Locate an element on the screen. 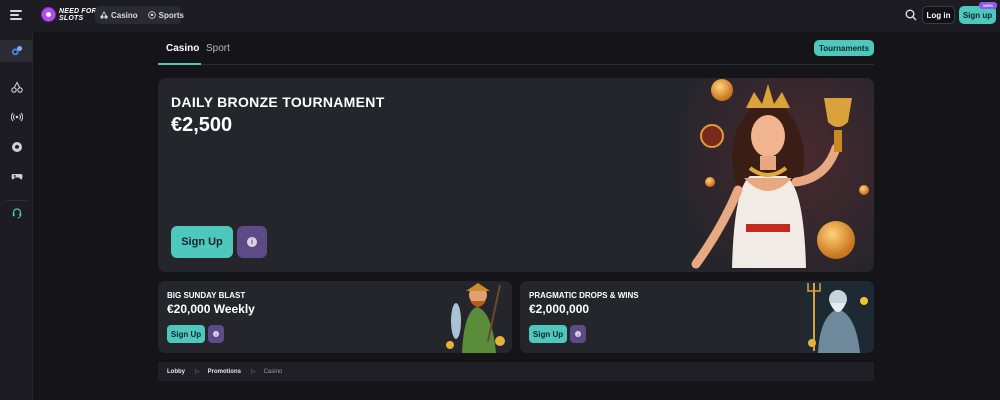 This screenshot has height=400, width=1000. support-headset-icon is located at coordinates (16, 213).